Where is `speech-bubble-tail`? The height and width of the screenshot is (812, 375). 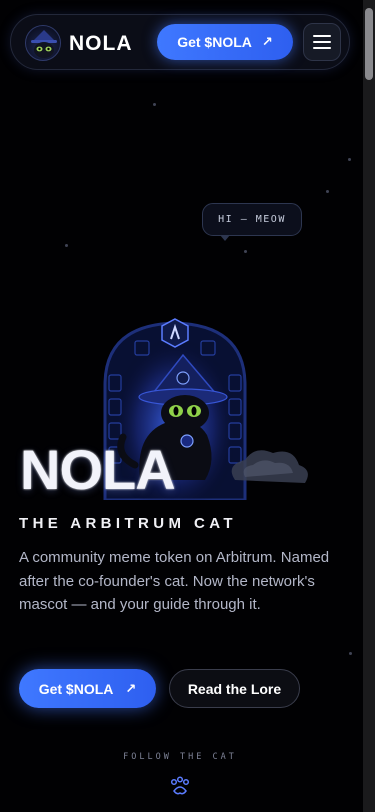
speech-bubble-tail is located at coordinates (225, 238).